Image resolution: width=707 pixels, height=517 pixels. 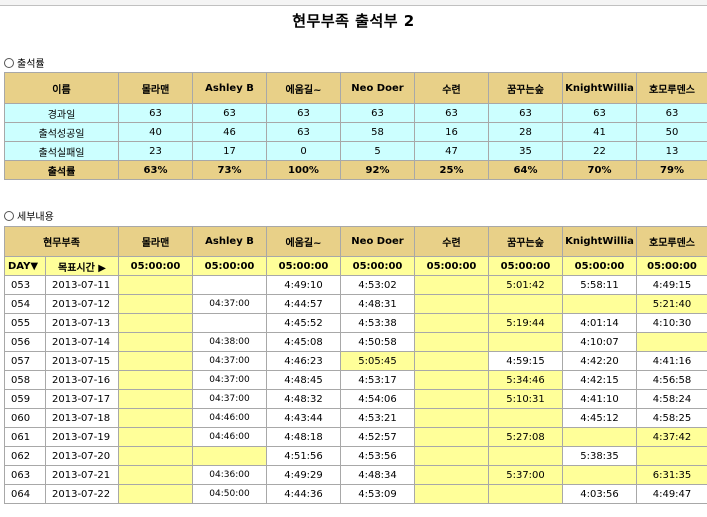 I want to click on date-cell: 2013-07-16, so click(x=82, y=380).